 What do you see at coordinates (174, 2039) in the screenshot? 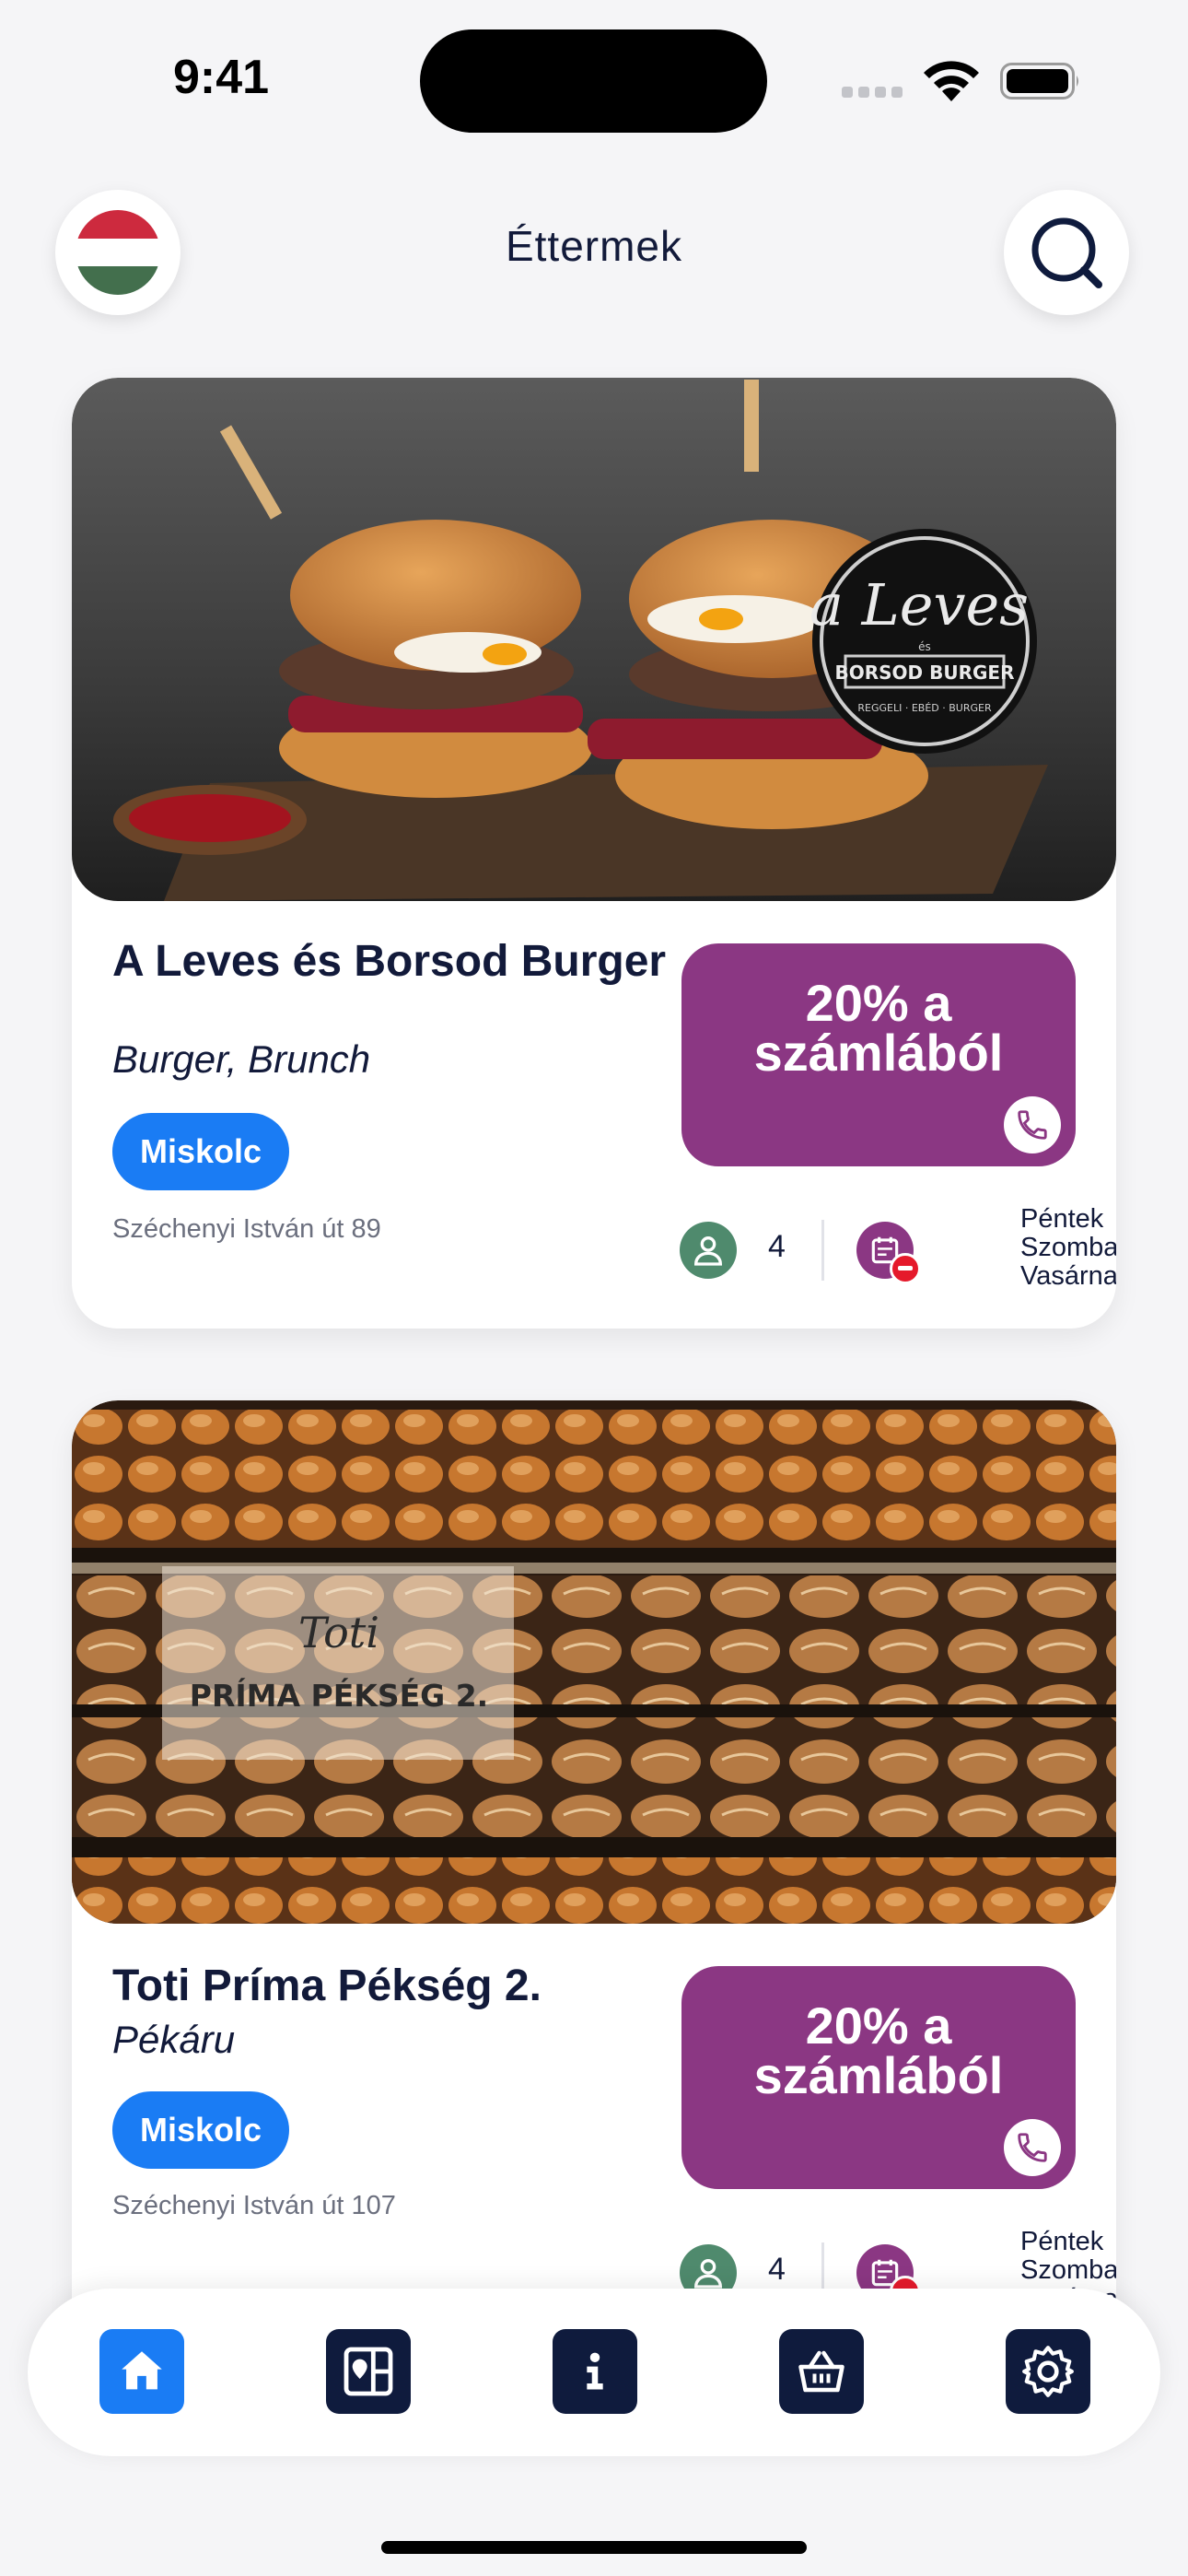
I see `restaurant-category: Pékáru` at bounding box center [174, 2039].